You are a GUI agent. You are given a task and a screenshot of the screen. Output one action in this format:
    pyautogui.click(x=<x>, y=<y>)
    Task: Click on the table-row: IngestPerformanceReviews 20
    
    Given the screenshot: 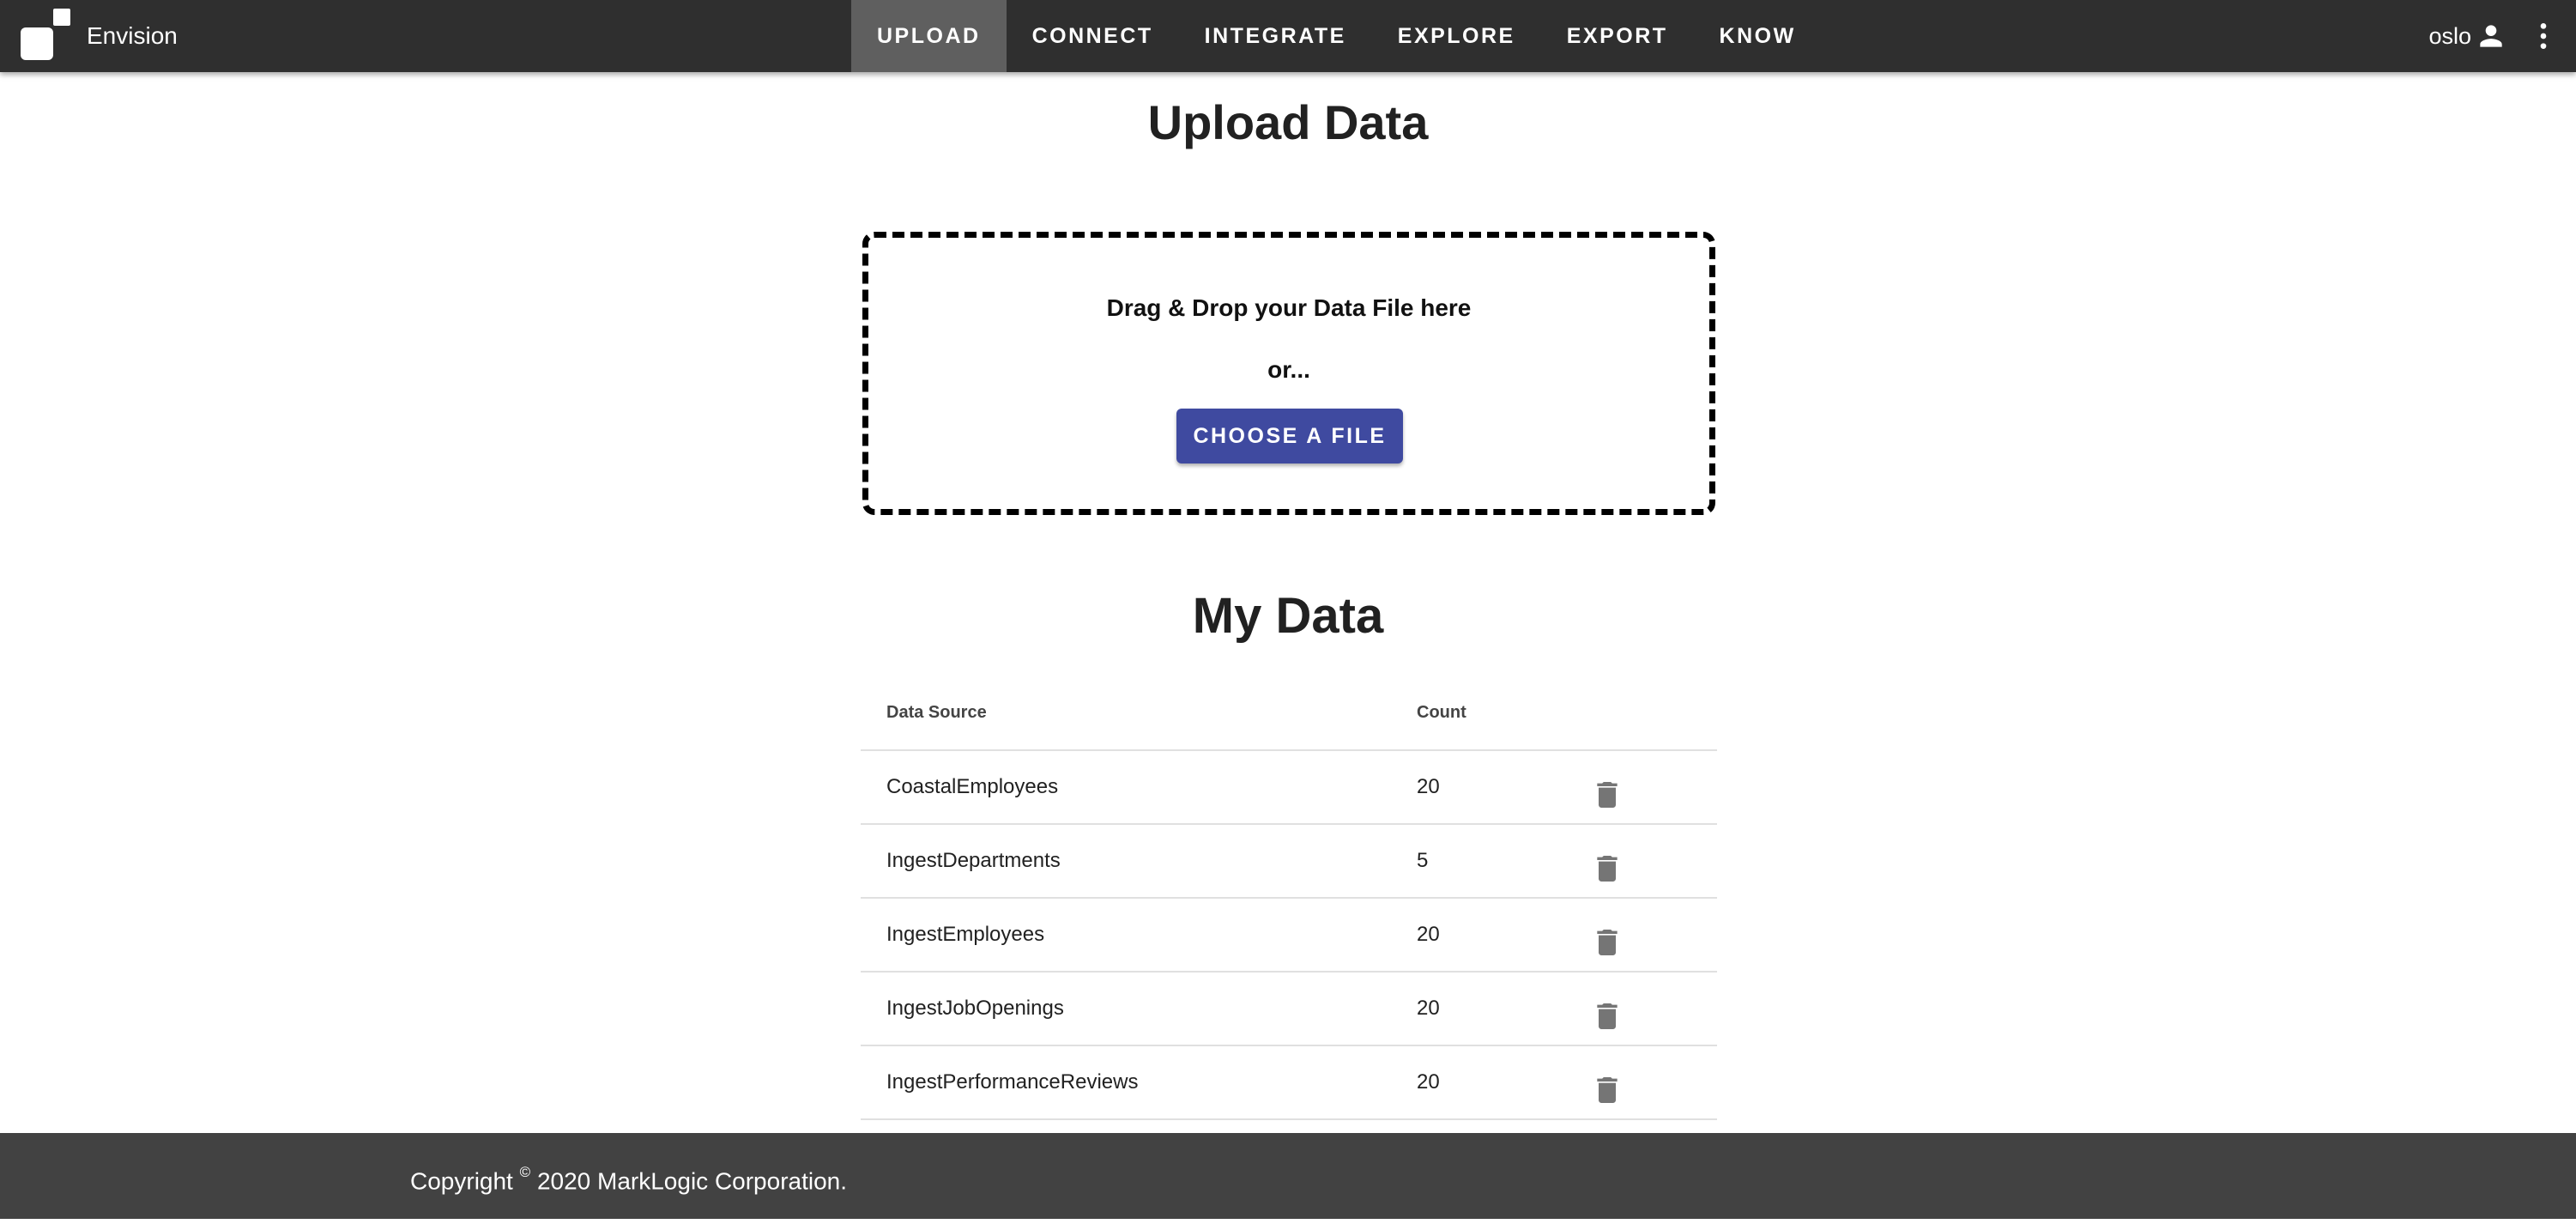 What is the action you would take?
    pyautogui.click(x=1289, y=1083)
    